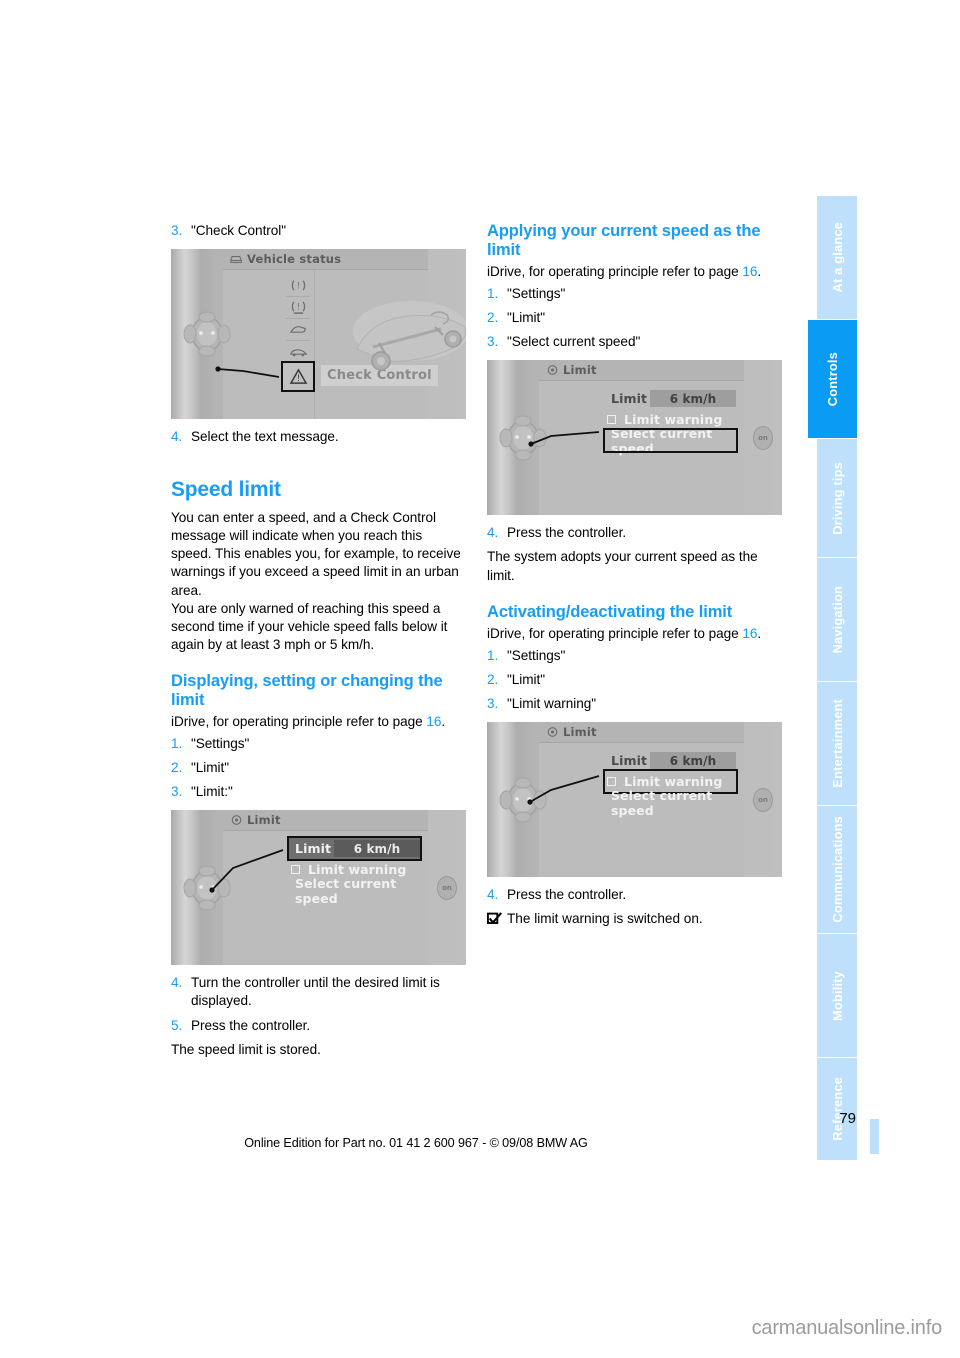  Describe the element at coordinates (837, 257) in the screenshot. I see `sidebar-item-at-a-glance: At a glance` at that location.